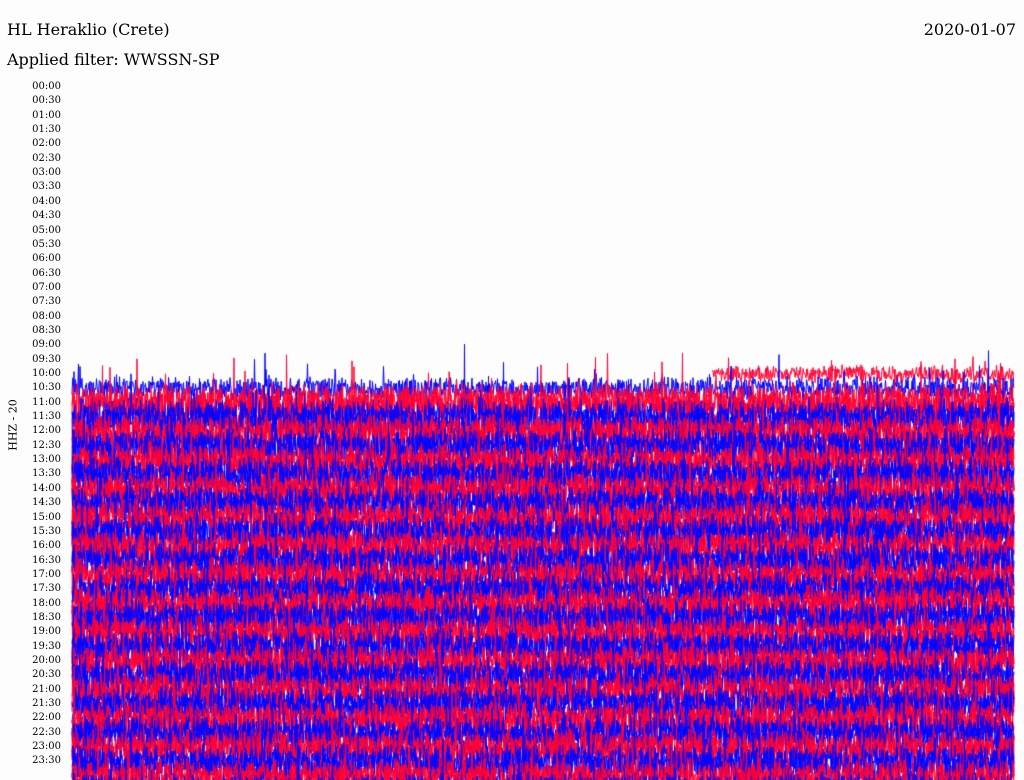 The height and width of the screenshot is (780, 1024). What do you see at coordinates (46, 402) in the screenshot?
I see `row-label: 11:00` at bounding box center [46, 402].